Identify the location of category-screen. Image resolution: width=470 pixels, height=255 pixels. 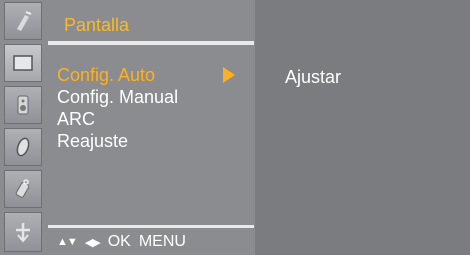
(23, 63).